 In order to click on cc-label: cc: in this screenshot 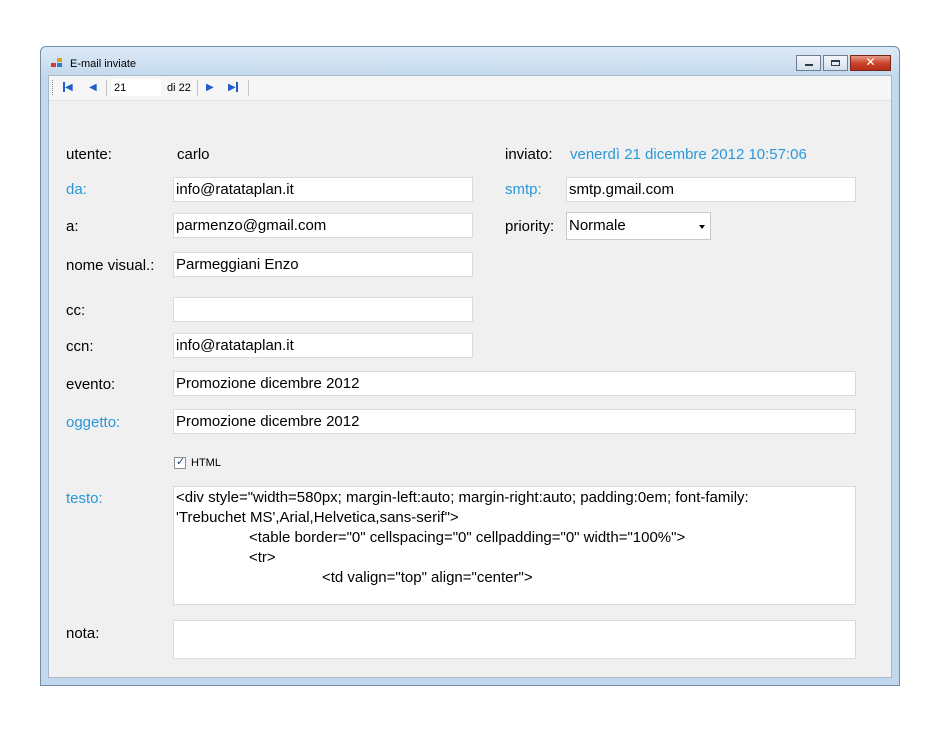, I will do `click(76, 310)`.